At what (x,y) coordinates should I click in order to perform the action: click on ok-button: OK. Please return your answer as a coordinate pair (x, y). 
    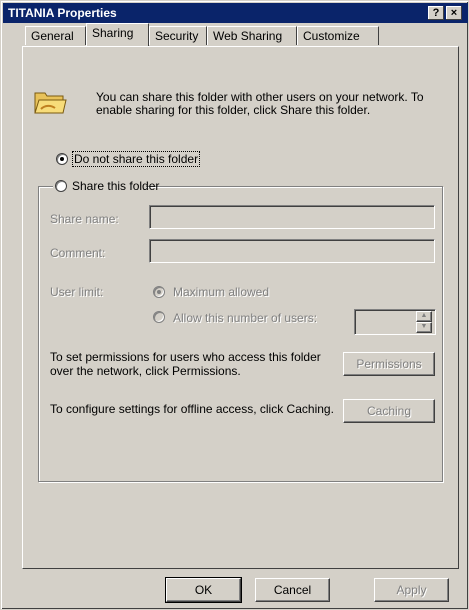
    Looking at the image, I should click on (203, 590).